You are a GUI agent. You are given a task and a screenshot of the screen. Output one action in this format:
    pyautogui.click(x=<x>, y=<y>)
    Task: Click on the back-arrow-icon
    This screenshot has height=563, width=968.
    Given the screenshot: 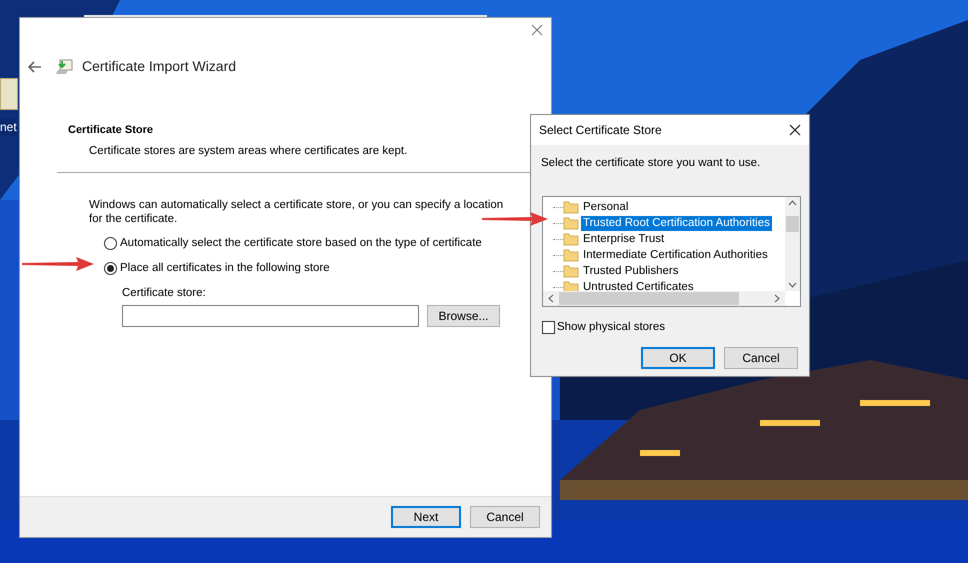 What is the action you would take?
    pyautogui.click(x=35, y=66)
    